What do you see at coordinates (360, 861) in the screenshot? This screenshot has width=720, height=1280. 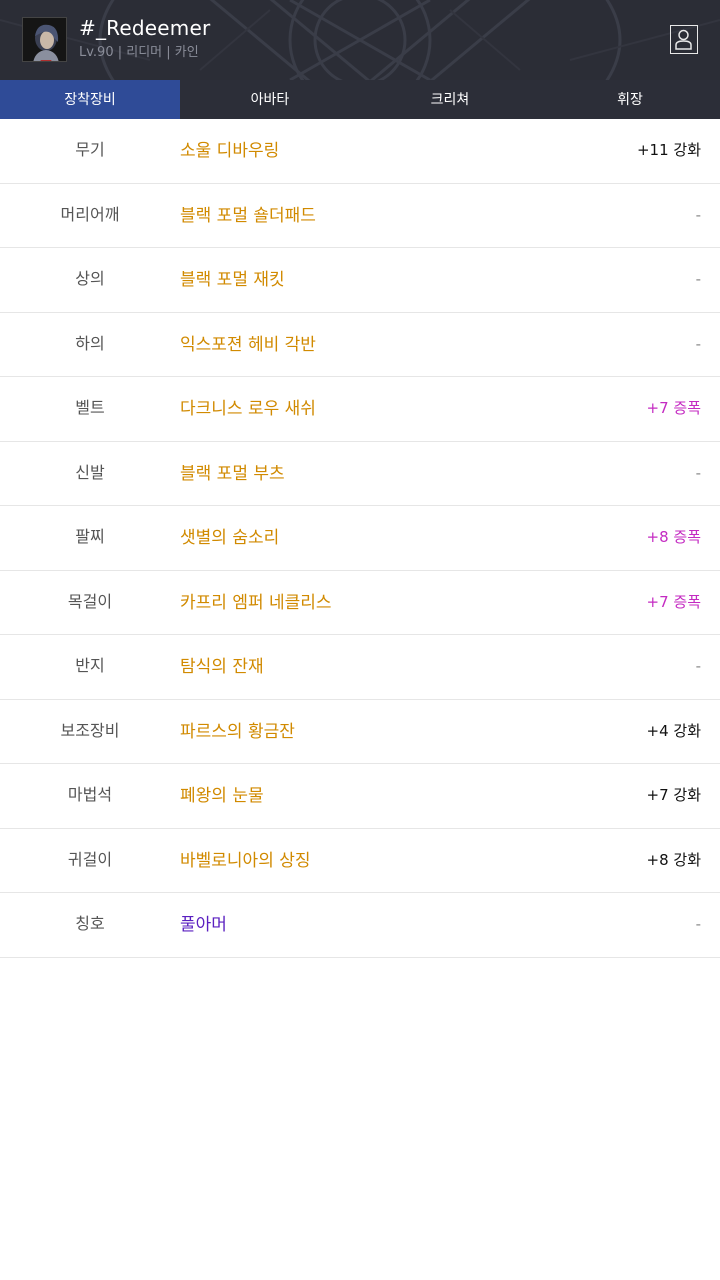 I see `equipment-row: 귀걸이 바벨로니아의 상징 +8 강화` at bounding box center [360, 861].